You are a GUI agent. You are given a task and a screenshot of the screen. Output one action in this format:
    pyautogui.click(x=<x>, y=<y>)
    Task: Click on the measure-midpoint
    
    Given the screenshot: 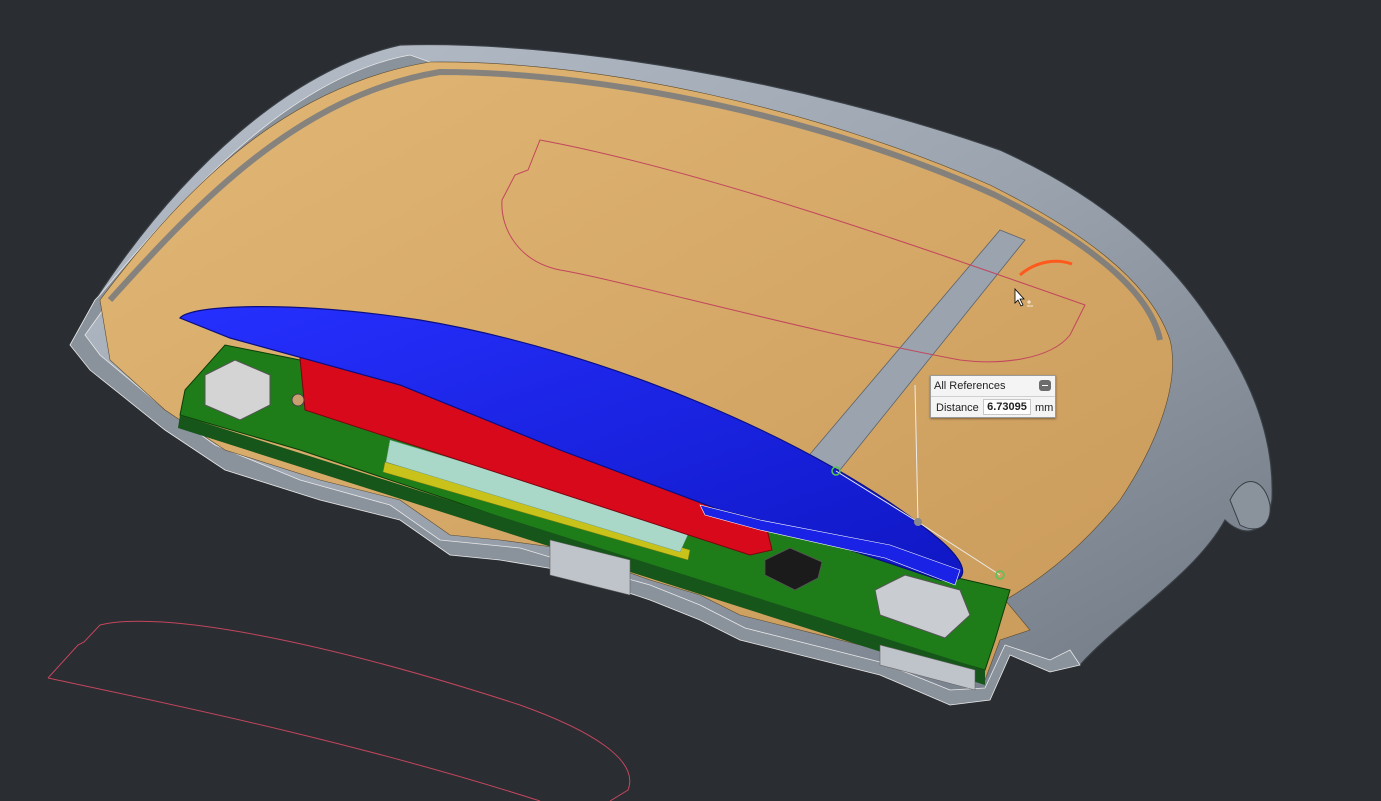 What is the action you would take?
    pyautogui.click(x=918, y=522)
    